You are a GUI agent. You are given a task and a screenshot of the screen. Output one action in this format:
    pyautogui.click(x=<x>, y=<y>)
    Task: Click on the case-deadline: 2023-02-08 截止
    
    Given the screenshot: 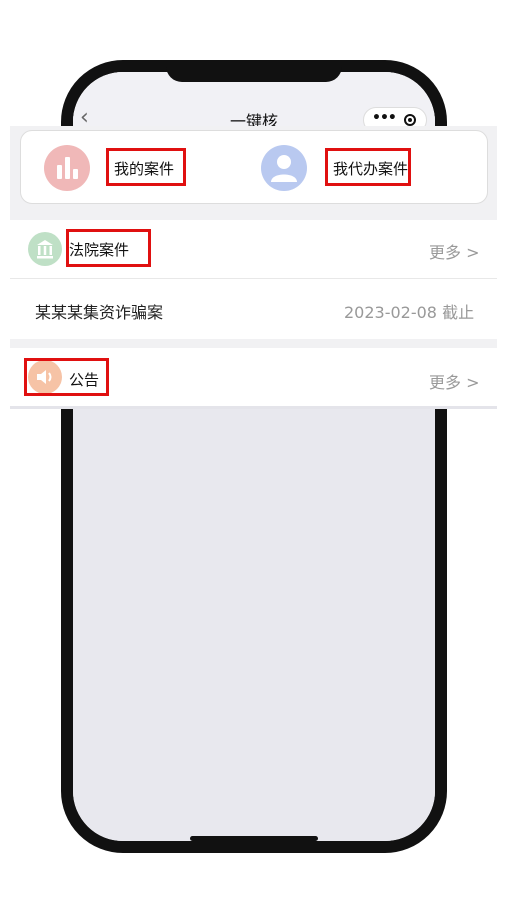 What is the action you would take?
    pyautogui.click(x=409, y=312)
    